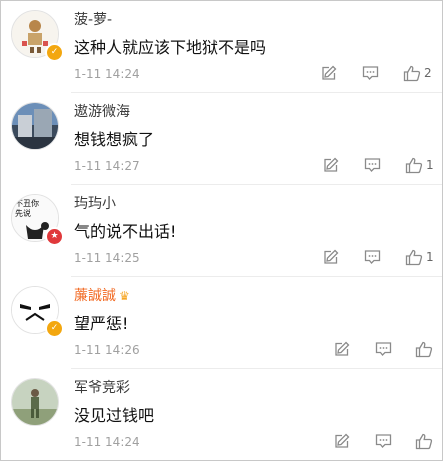 This screenshot has height=461, width=443. I want to click on verified-badge-icon: ★, so click(54, 236).